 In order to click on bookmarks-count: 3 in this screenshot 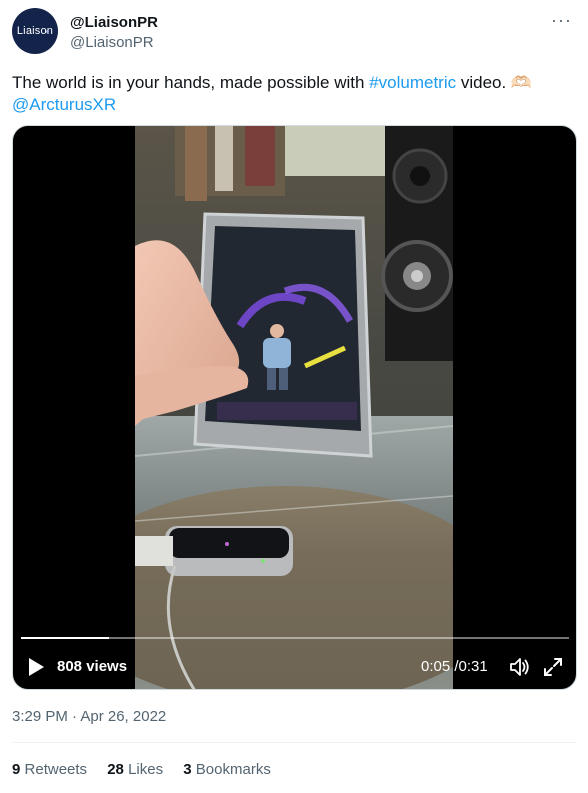, I will do `click(187, 769)`.